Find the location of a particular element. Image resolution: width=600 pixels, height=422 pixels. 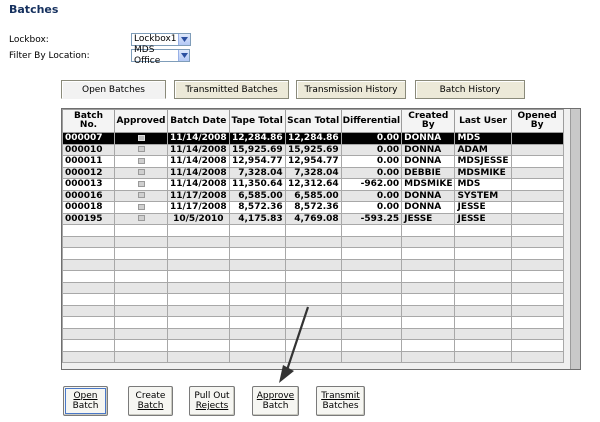

location-label: Filter By Location: is located at coordinates (49, 56).